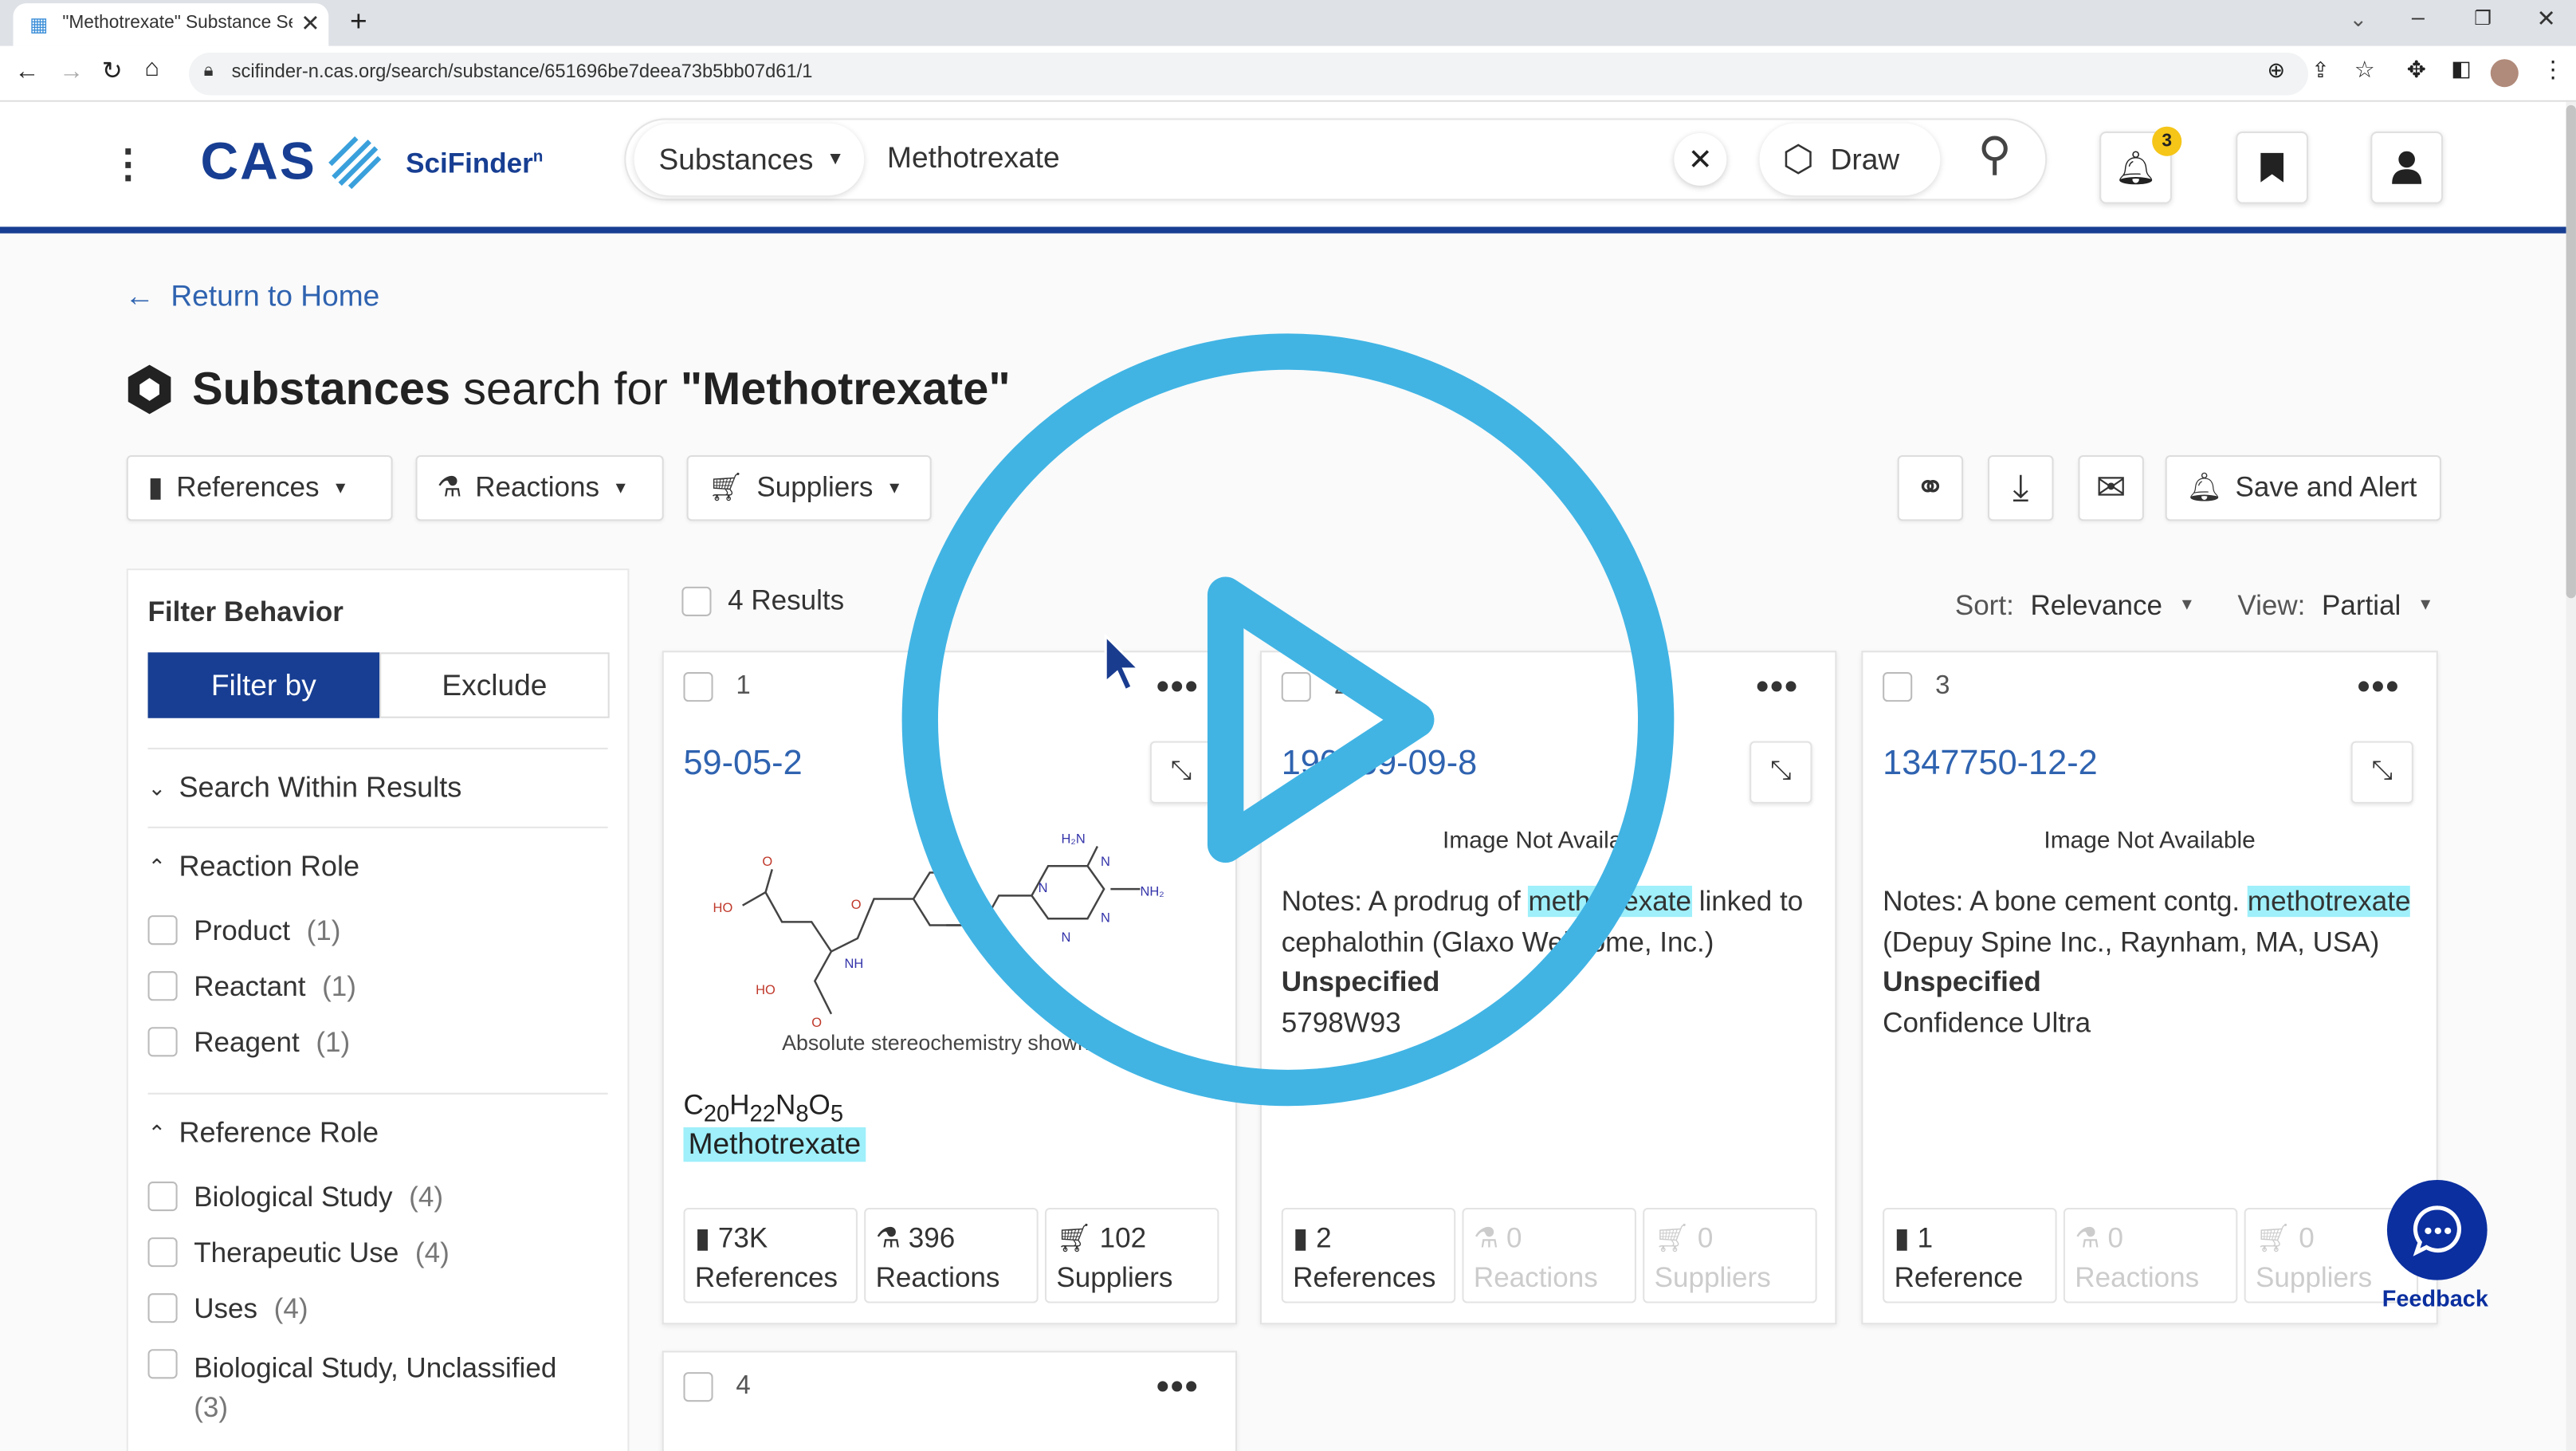  What do you see at coordinates (2571, 776) in the screenshot?
I see `page-scrollbar` at bounding box center [2571, 776].